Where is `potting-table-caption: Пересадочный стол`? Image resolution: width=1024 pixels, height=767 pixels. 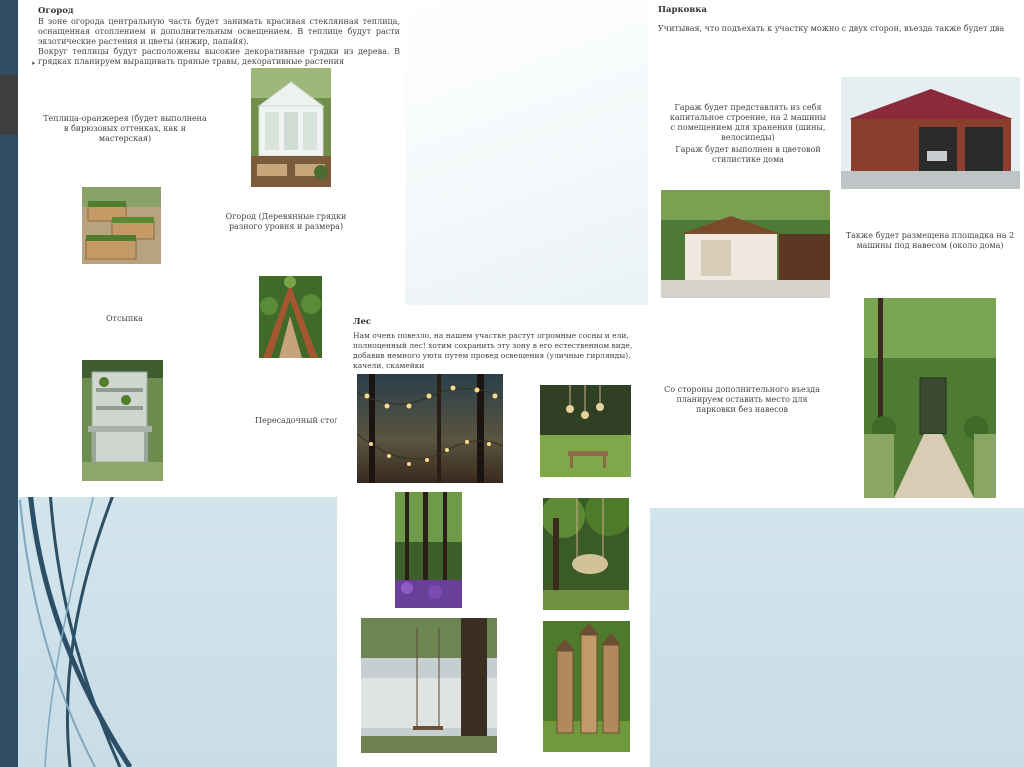 potting-table-caption: Пересадочный стол is located at coordinates (297, 420).